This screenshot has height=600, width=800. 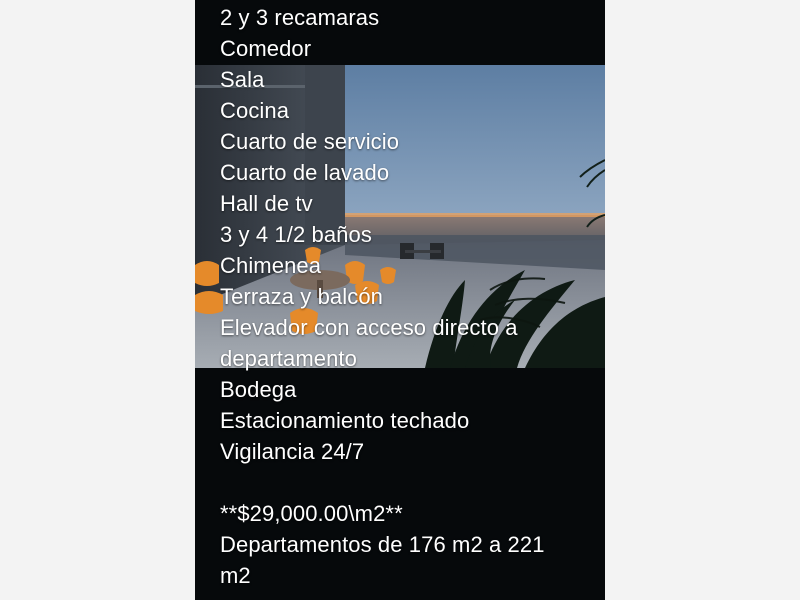 What do you see at coordinates (258, 389) in the screenshot?
I see `feature-storage: Bodega` at bounding box center [258, 389].